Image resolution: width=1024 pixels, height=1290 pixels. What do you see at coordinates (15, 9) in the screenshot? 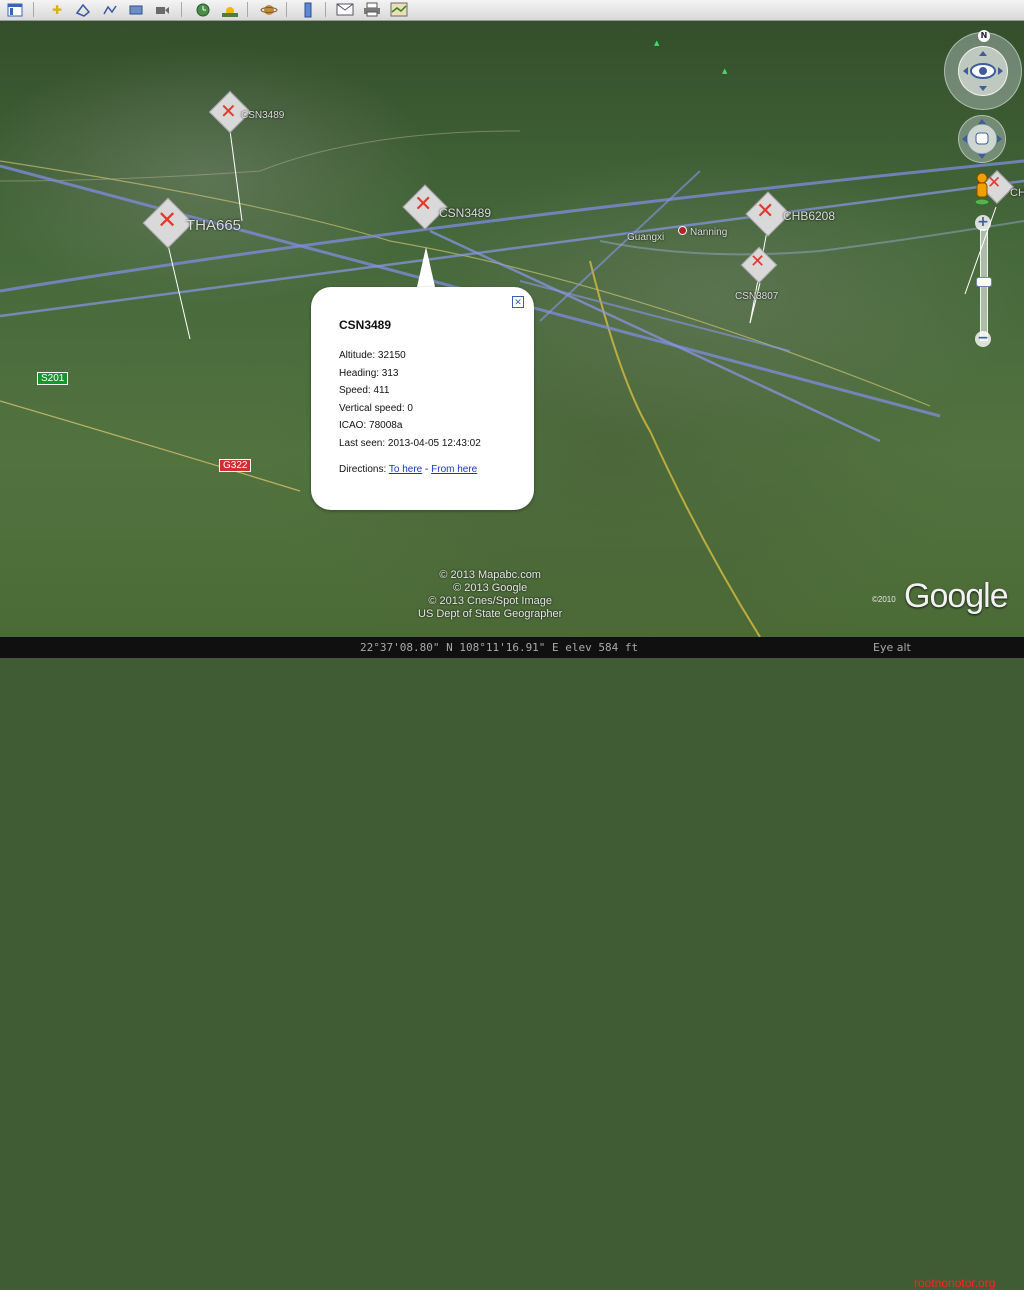
I see `sidebar-toggle-icon` at bounding box center [15, 9].